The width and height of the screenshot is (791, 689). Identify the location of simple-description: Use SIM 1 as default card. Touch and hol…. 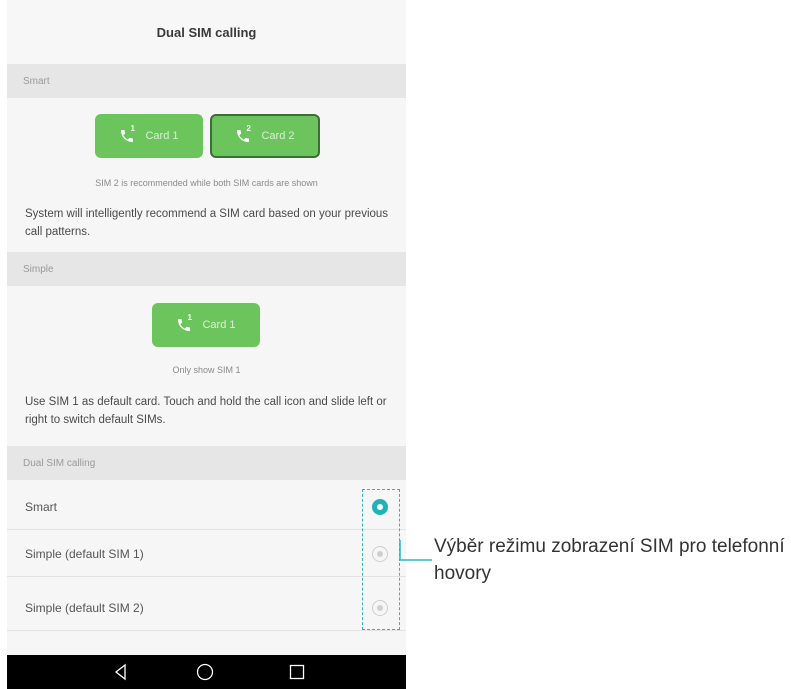
(206, 411).